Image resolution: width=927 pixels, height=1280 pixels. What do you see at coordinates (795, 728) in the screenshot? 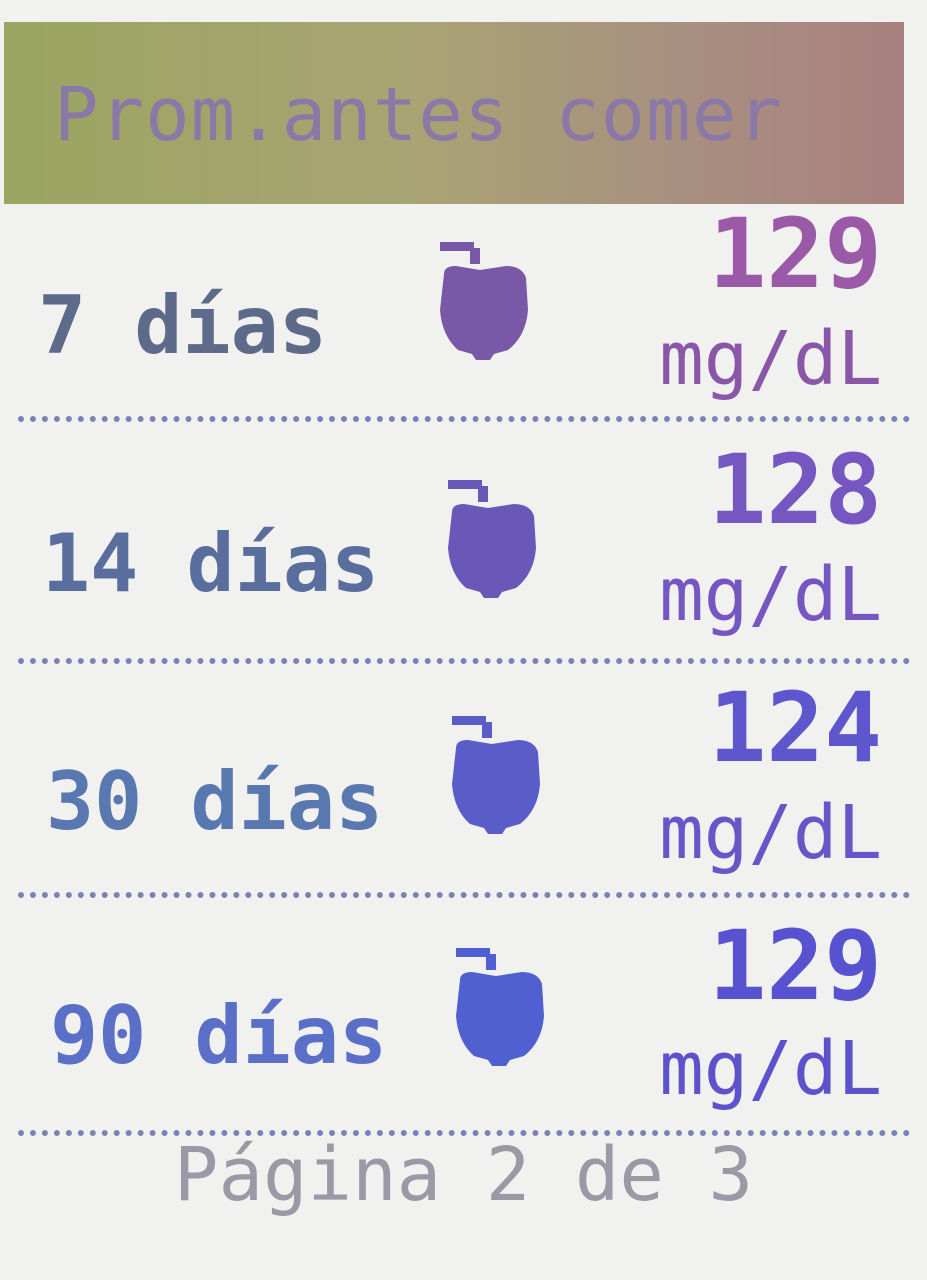
I see `average-value: 124` at bounding box center [795, 728].